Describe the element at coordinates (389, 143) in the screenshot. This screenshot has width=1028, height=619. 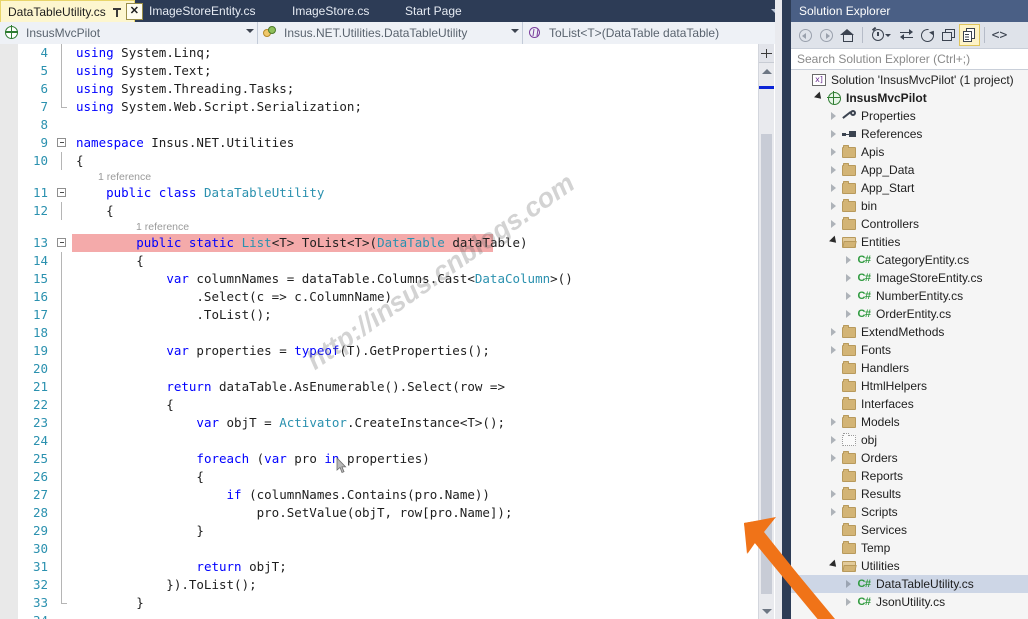
I see `code-line: 9 namespace Insus.NET.Utilities` at that location.